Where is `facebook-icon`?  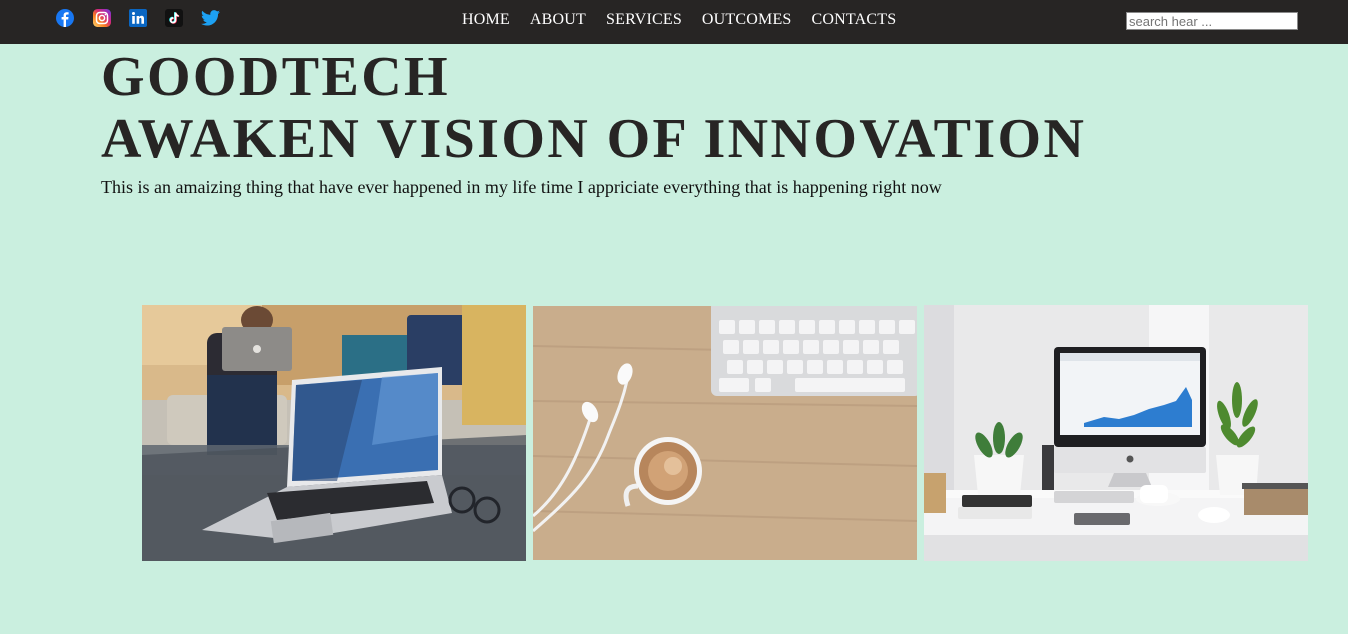 facebook-icon is located at coordinates (65, 18).